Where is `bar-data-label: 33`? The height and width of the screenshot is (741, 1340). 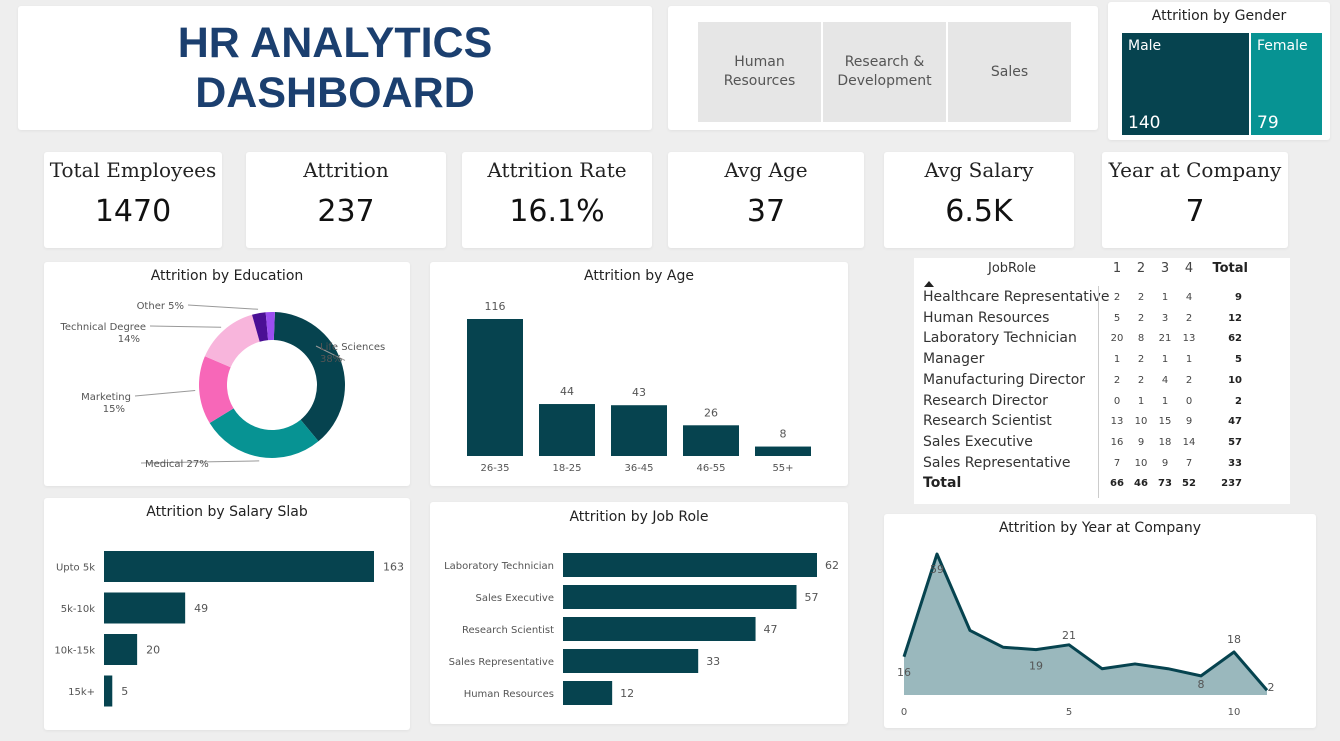 bar-data-label: 33 is located at coordinates (713, 661).